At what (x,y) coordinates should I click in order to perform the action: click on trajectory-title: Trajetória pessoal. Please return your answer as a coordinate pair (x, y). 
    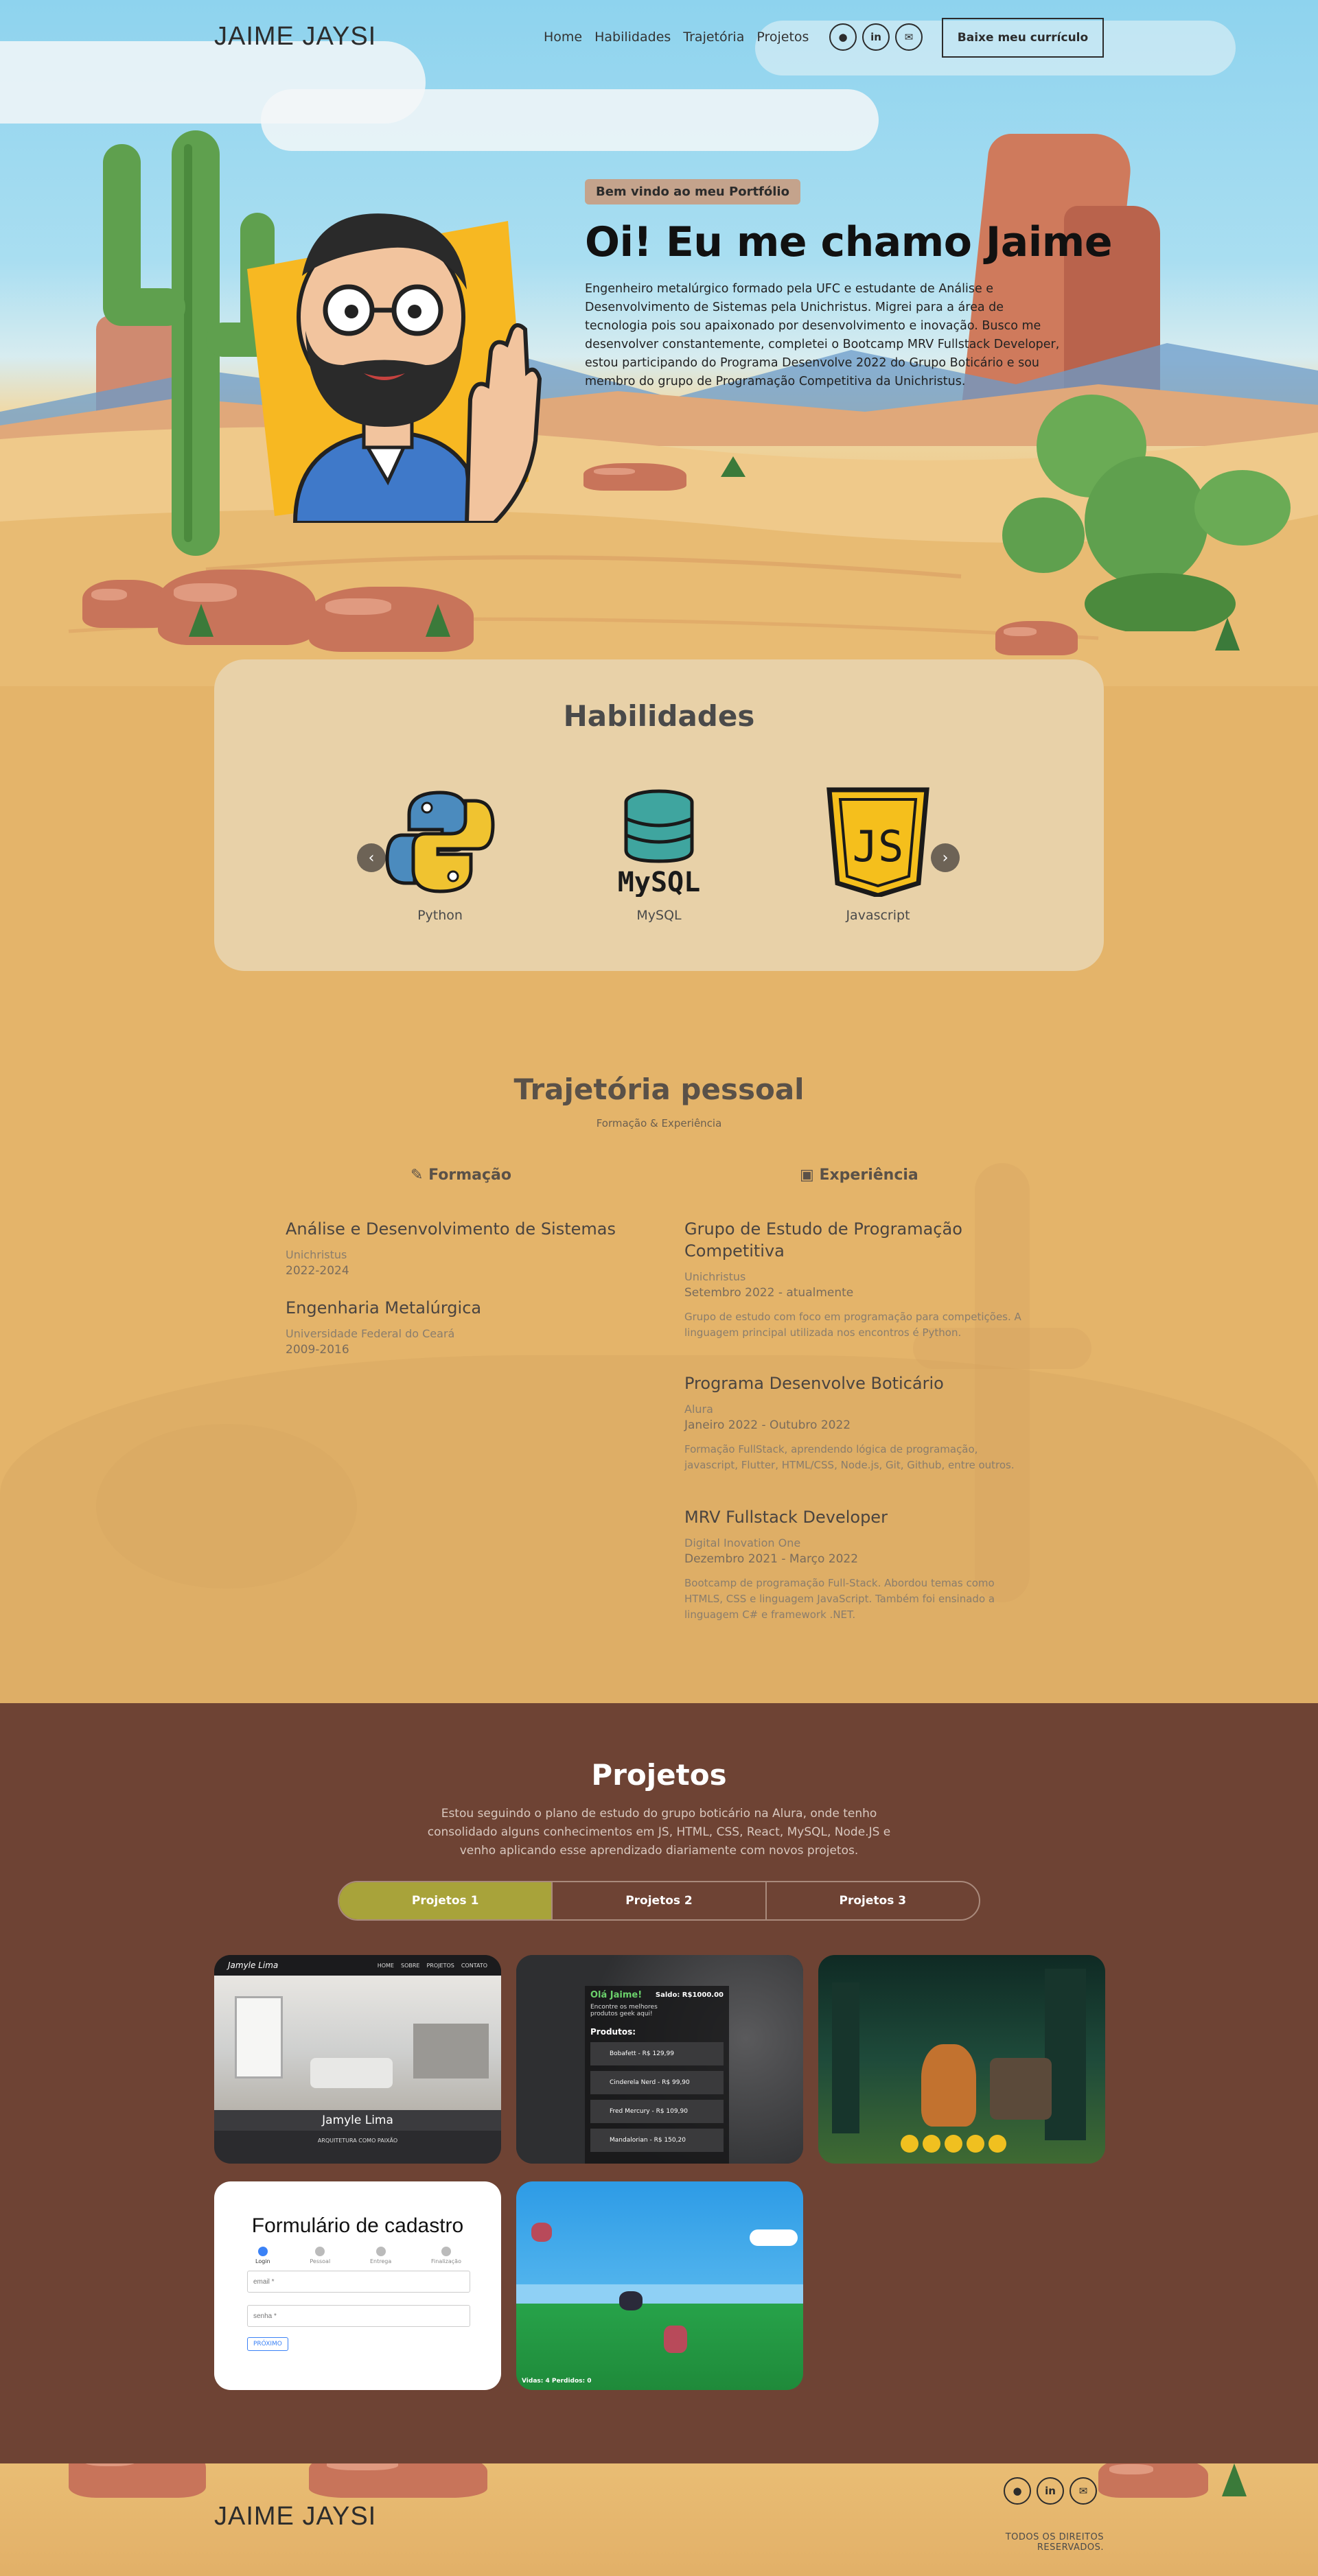
    Looking at the image, I should click on (659, 1089).